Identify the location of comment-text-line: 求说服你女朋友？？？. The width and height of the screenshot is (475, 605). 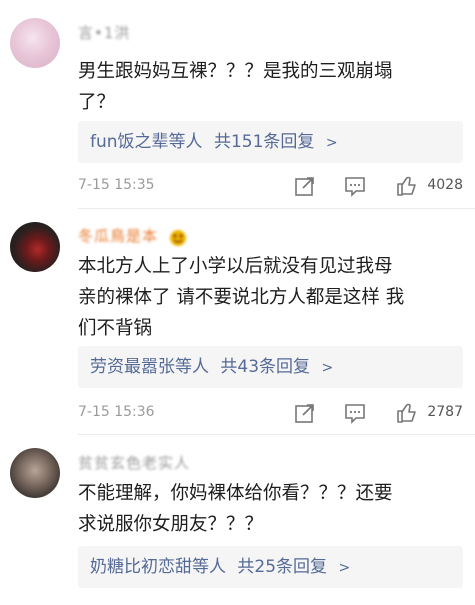
(171, 524).